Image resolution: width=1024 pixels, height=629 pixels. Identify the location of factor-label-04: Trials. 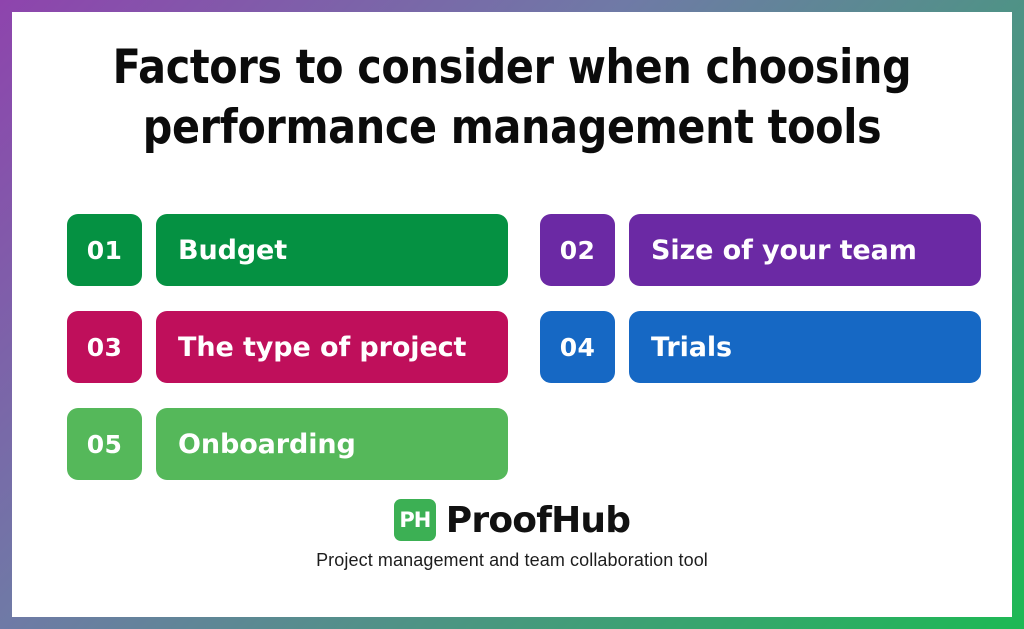
(805, 347).